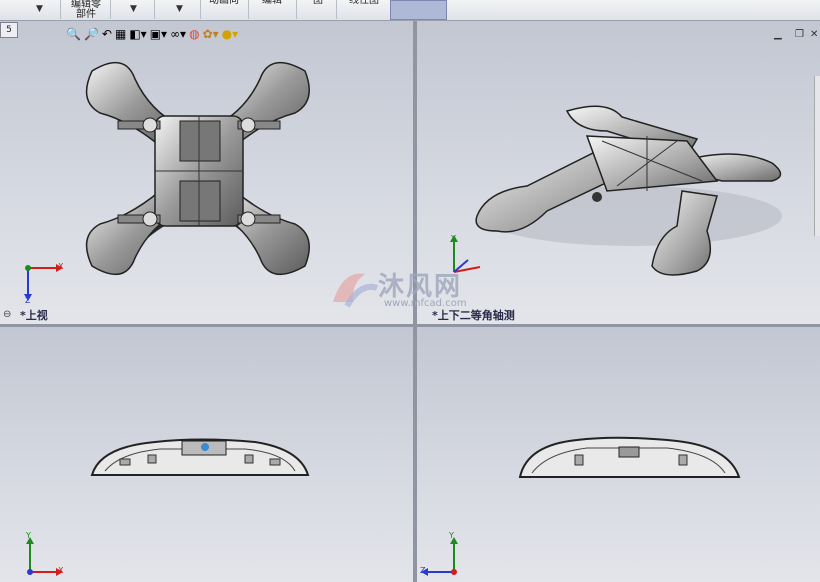 The height and width of the screenshot is (582, 820). What do you see at coordinates (451, 535) in the screenshot?
I see `right-axis-y-label: Y` at bounding box center [451, 535].